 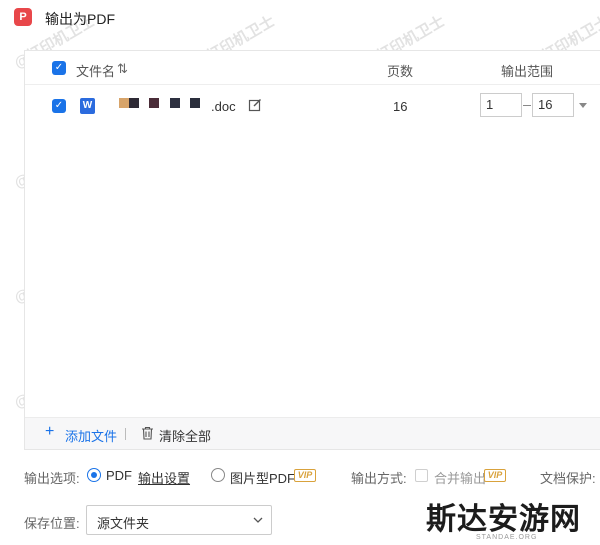 I want to click on app-logo-icon: P, so click(x=23, y=17).